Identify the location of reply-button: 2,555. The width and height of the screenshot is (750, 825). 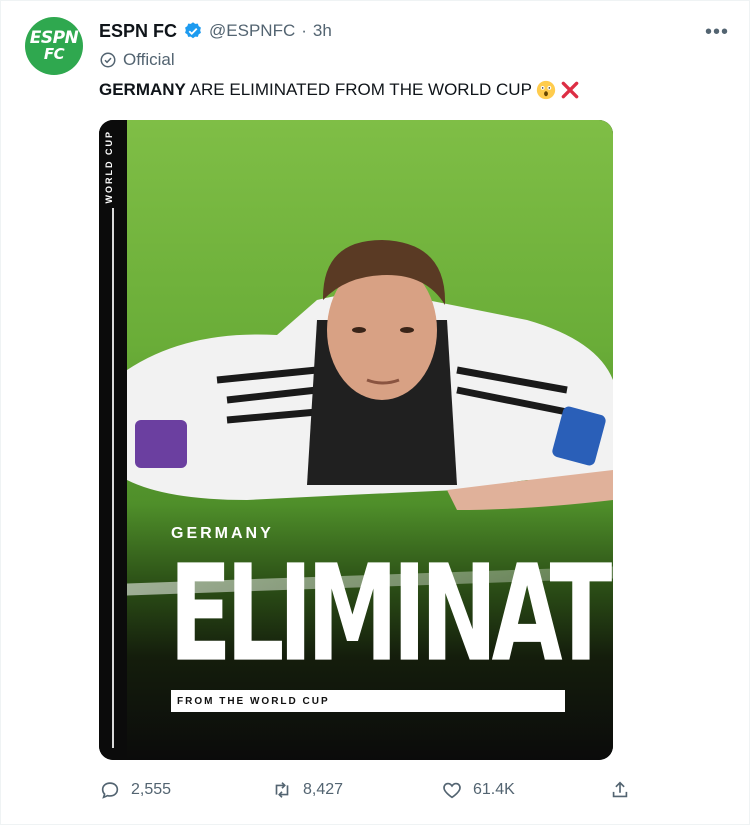
(135, 790).